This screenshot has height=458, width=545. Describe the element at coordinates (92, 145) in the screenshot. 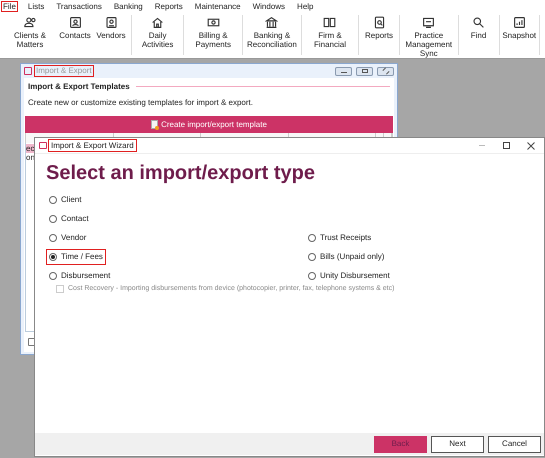

I see `window-title: Import & Export Wizard` at that location.